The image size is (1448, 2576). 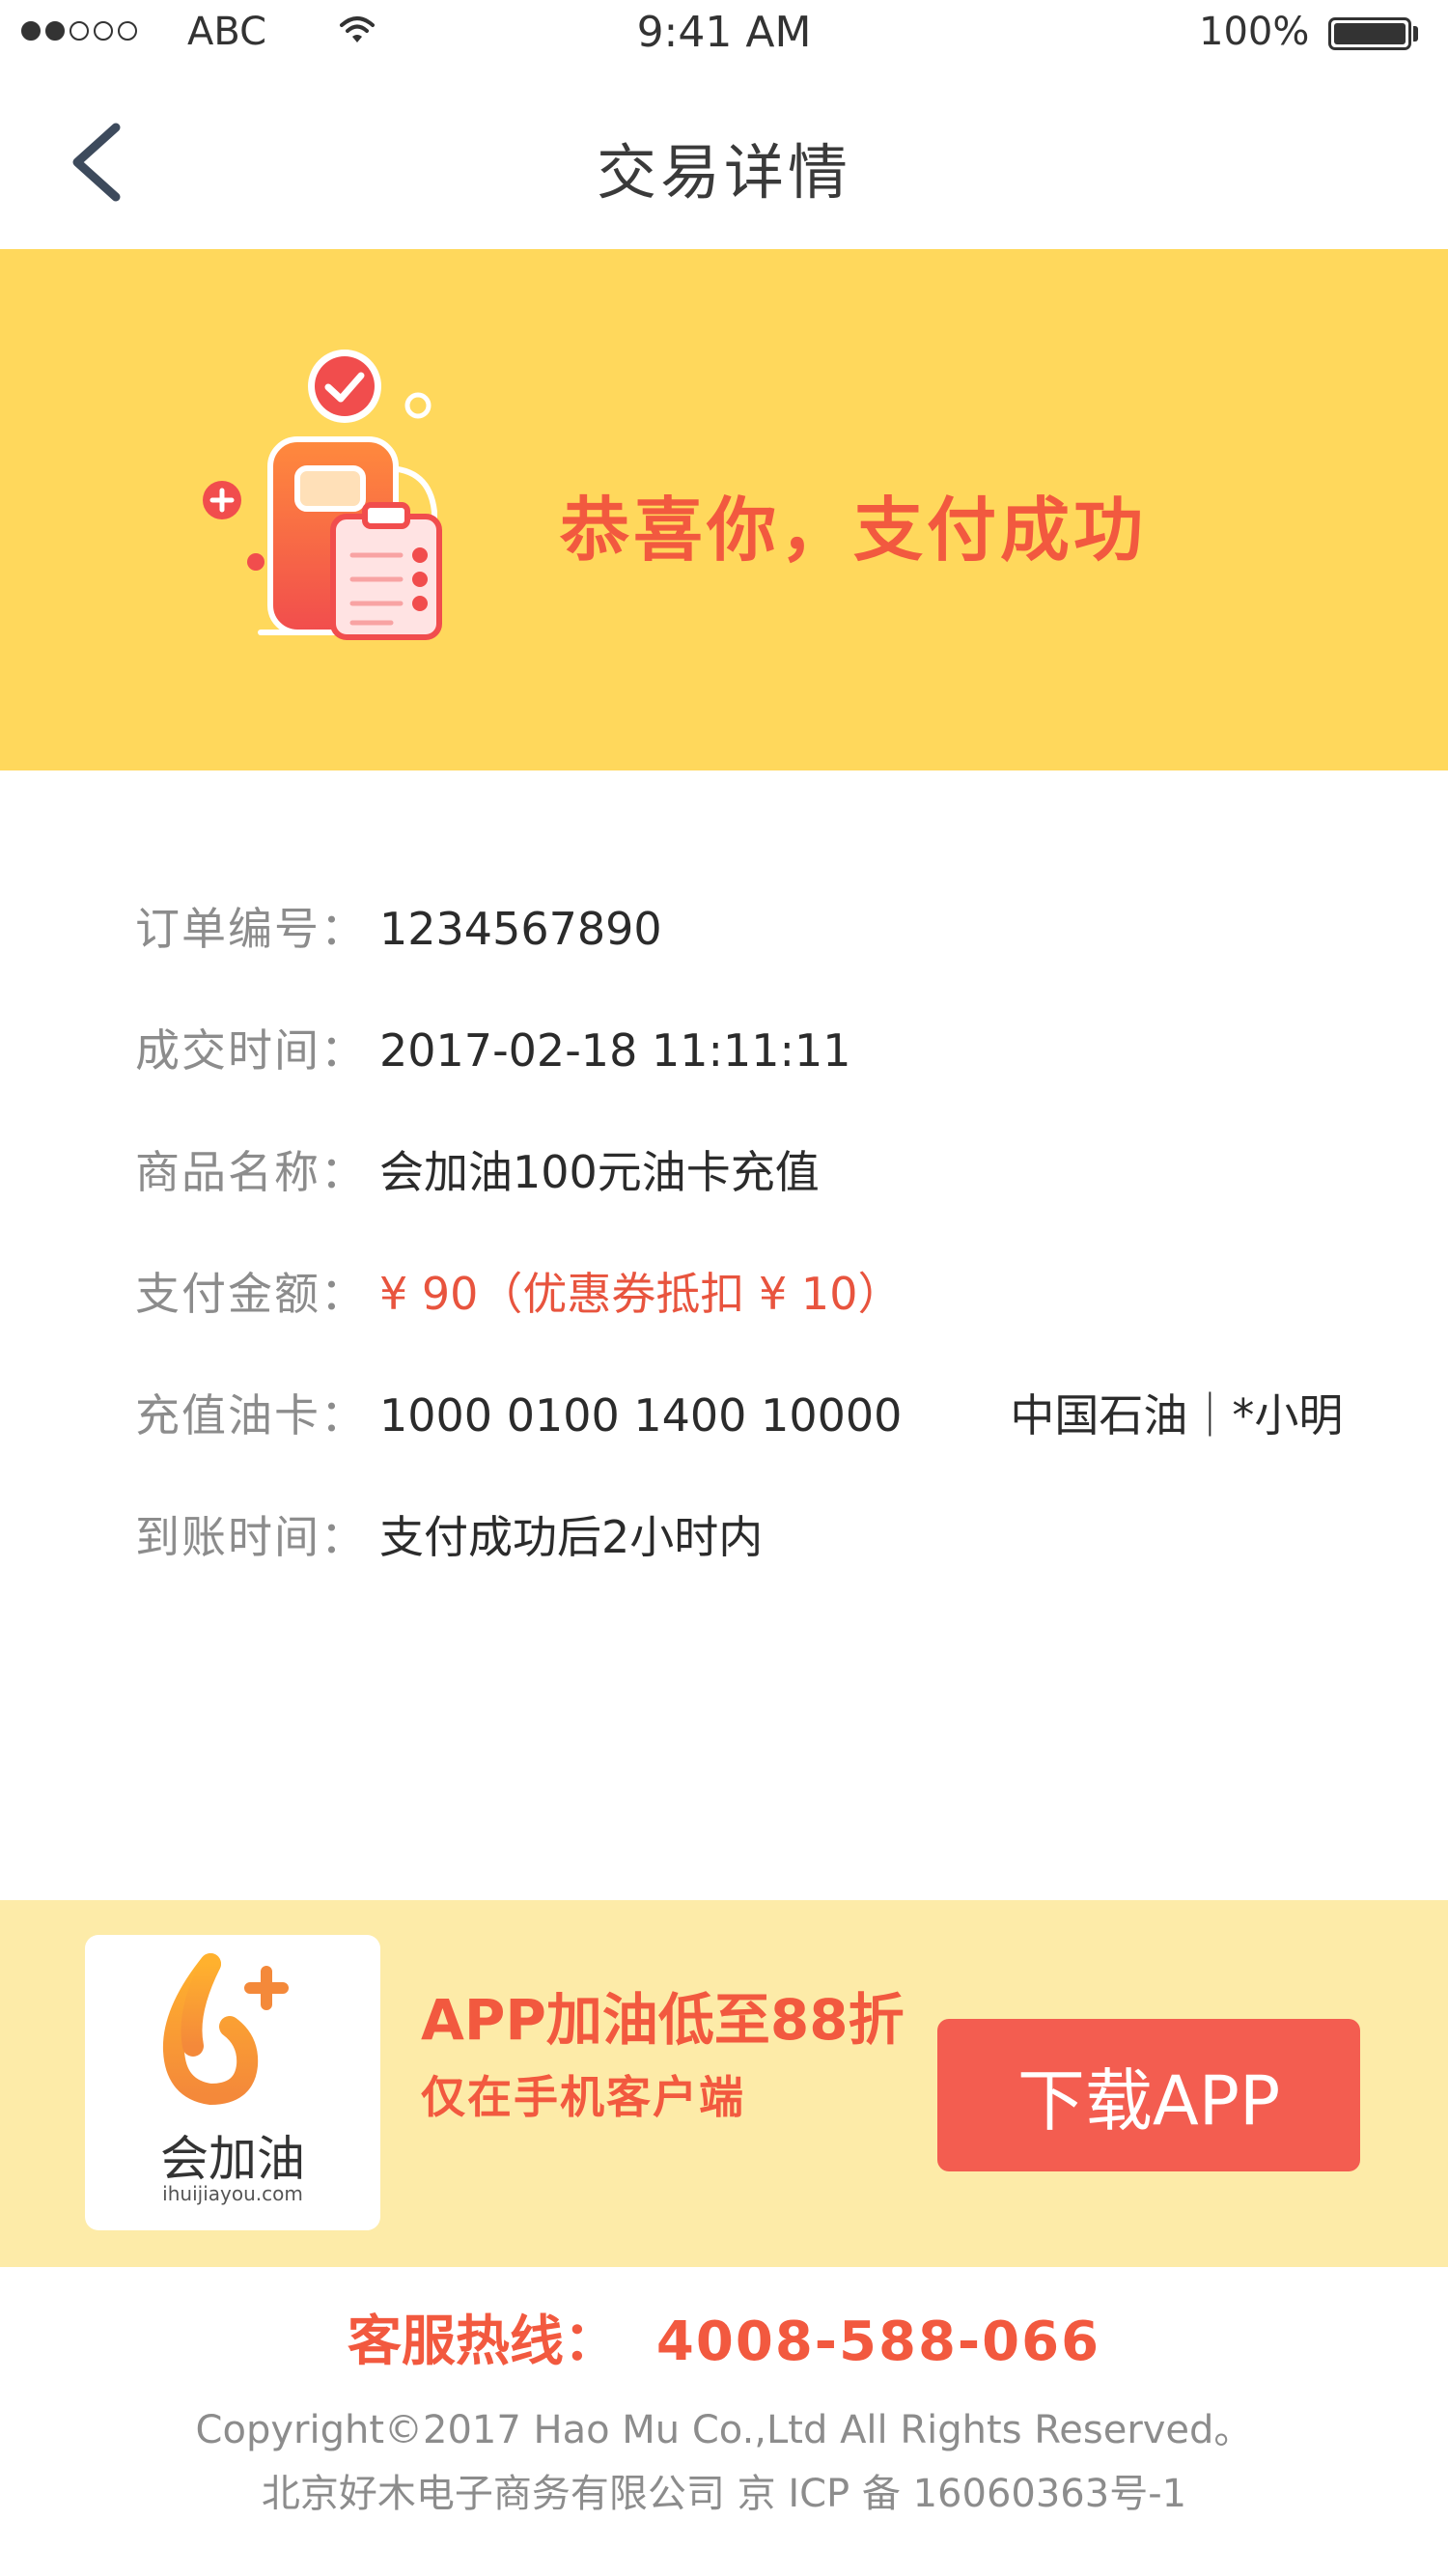 What do you see at coordinates (572, 1537) in the screenshot?
I see `detail-value: 支付成功后2小时内` at bounding box center [572, 1537].